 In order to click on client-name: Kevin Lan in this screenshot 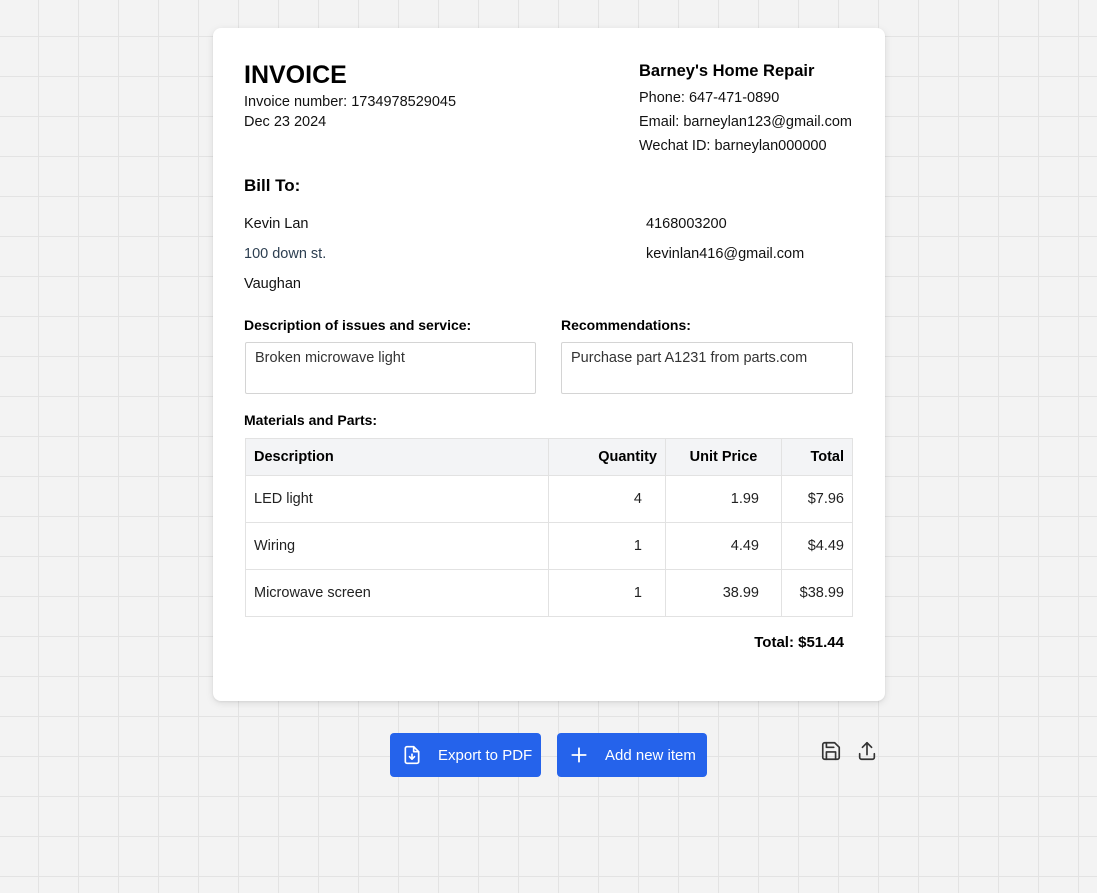, I will do `click(276, 224)`.